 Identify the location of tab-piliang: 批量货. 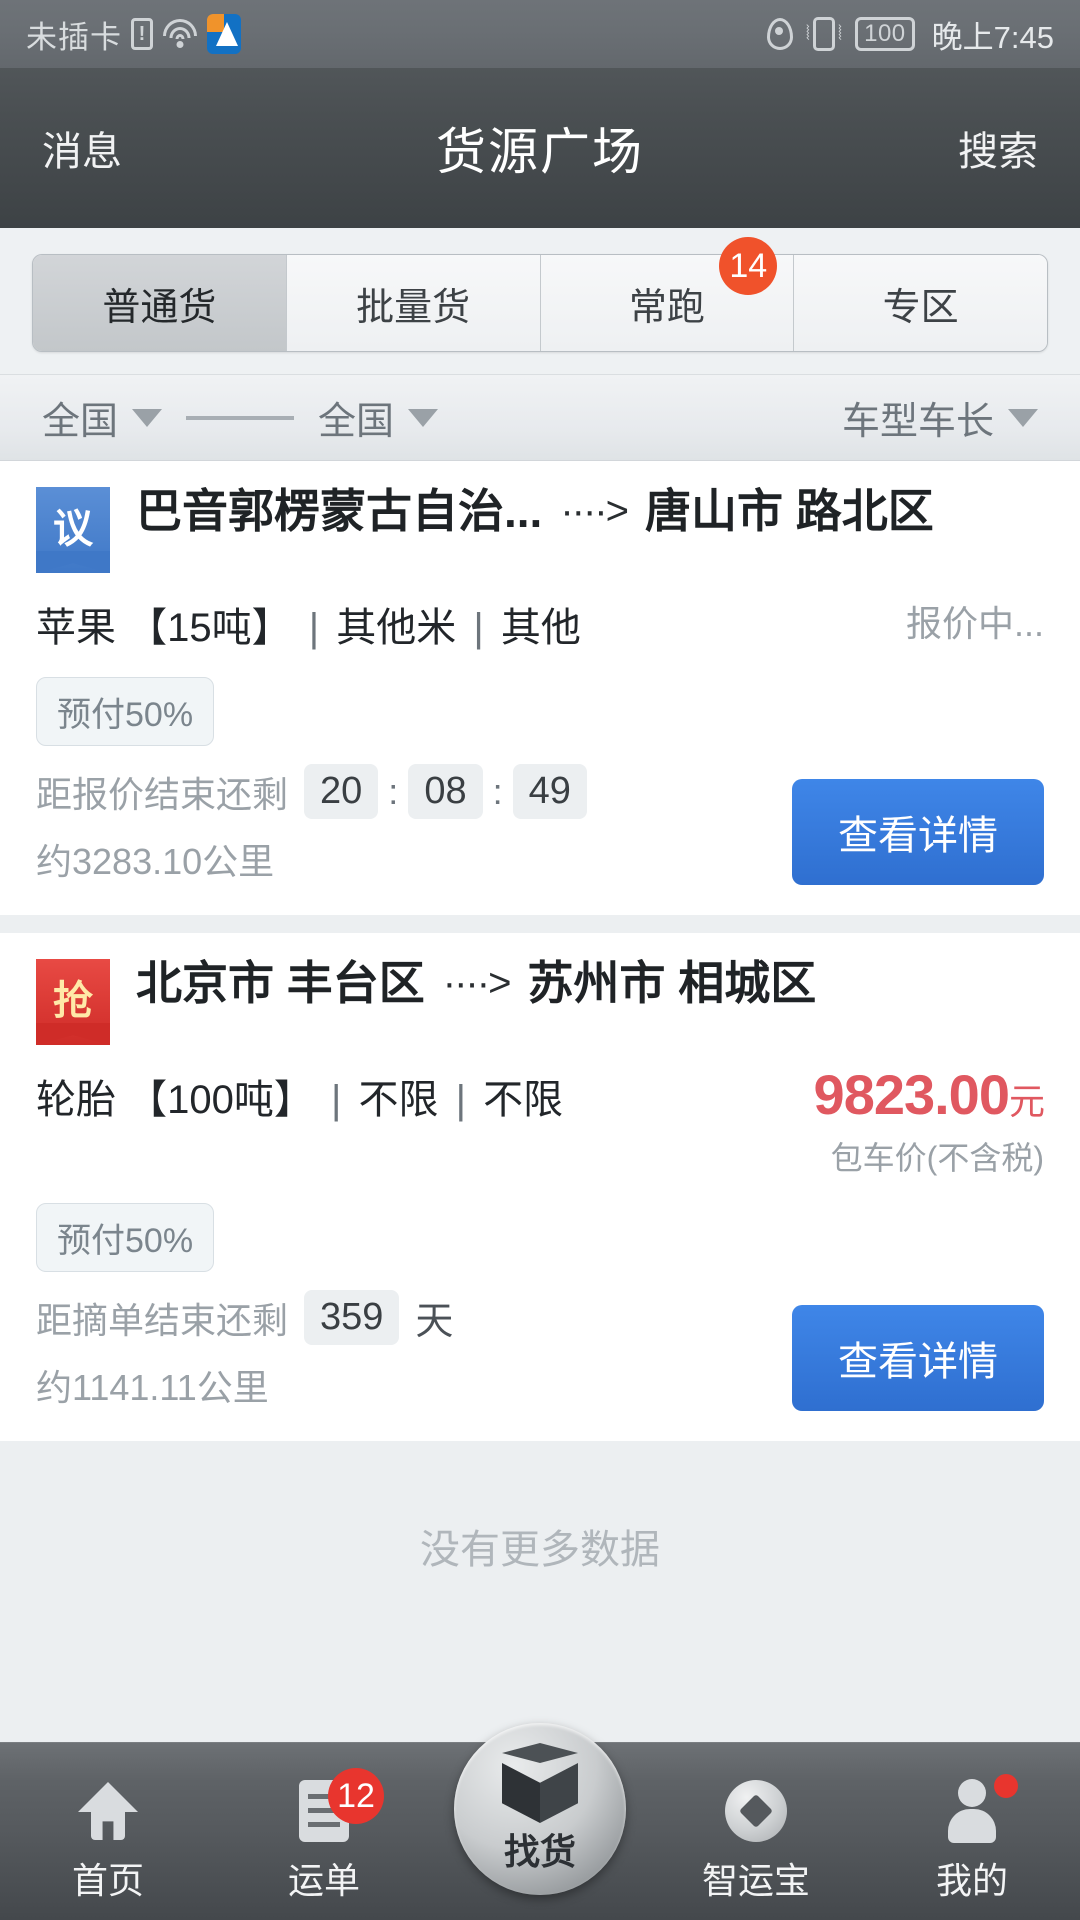
(413, 303).